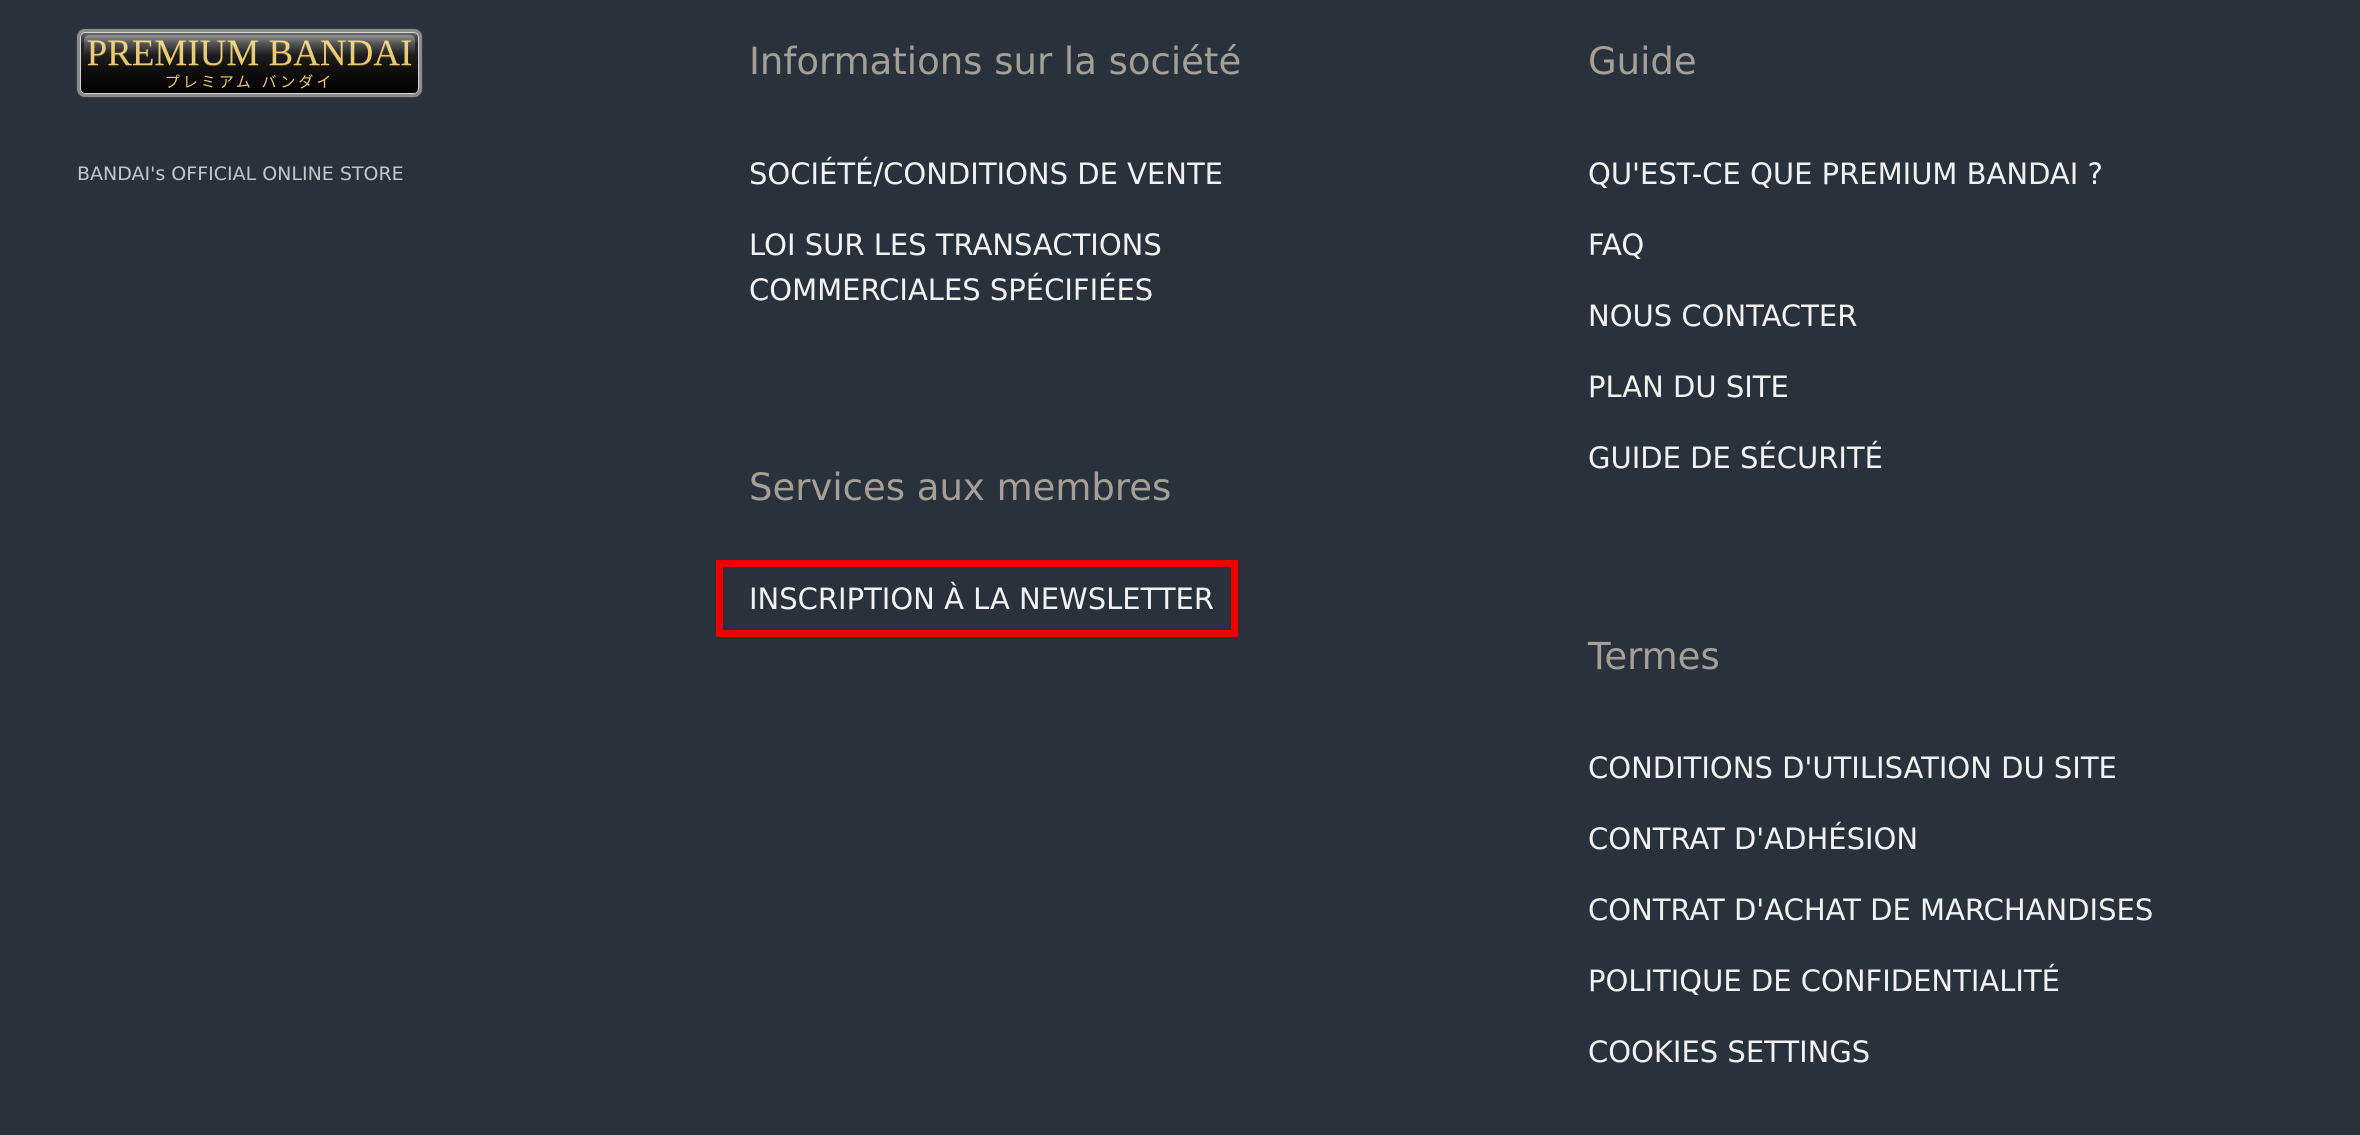 The height and width of the screenshot is (1135, 2360). Describe the element at coordinates (1870, 910) in the screenshot. I see `purchase-agreement-link: CONTRAT D'ACHAT DE MARCHANDISES` at that location.